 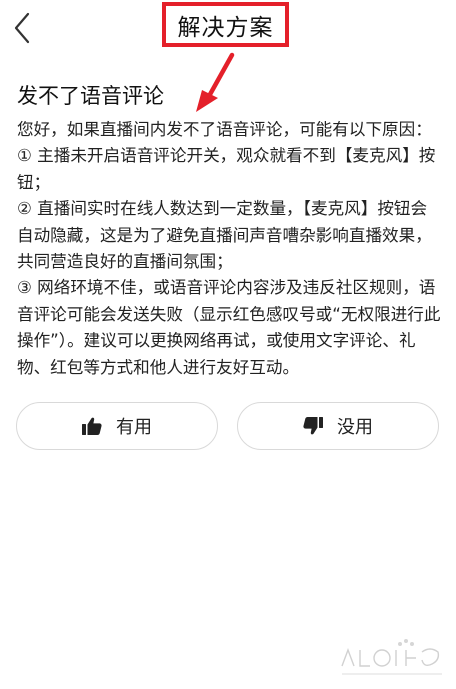 I want to click on top-bar: 解决方案, so click(x=228, y=30).